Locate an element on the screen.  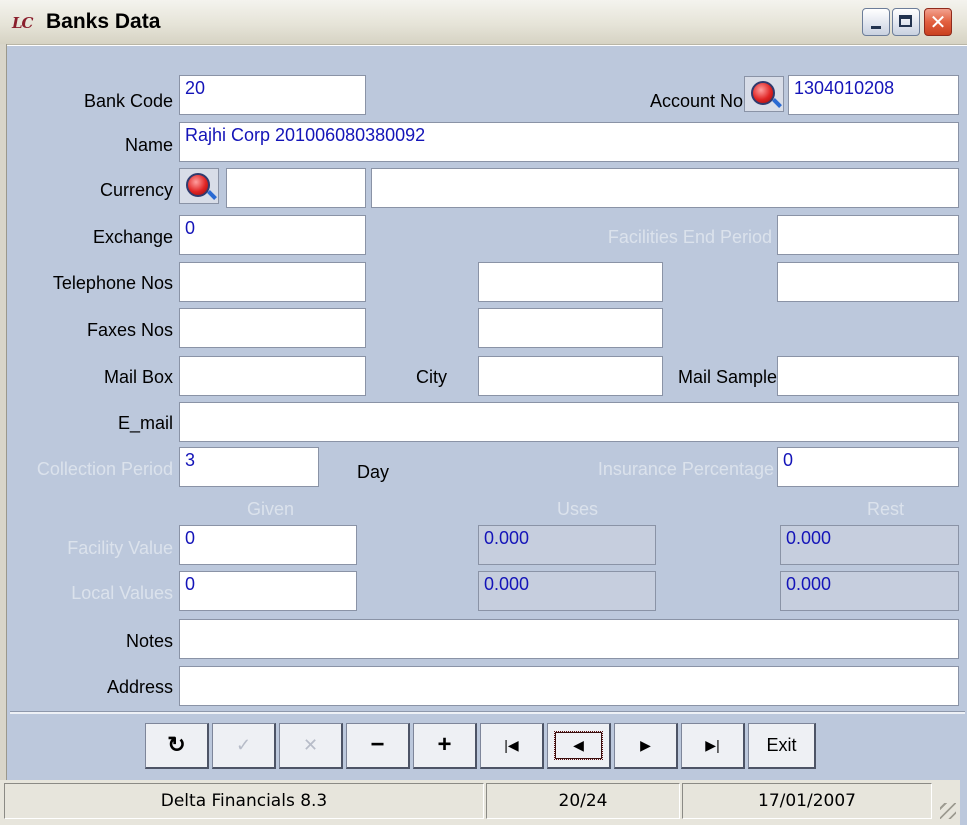
status-bar: Delta Financials 8.3 20/24 17/01/2007 is located at coordinates (480, 802).